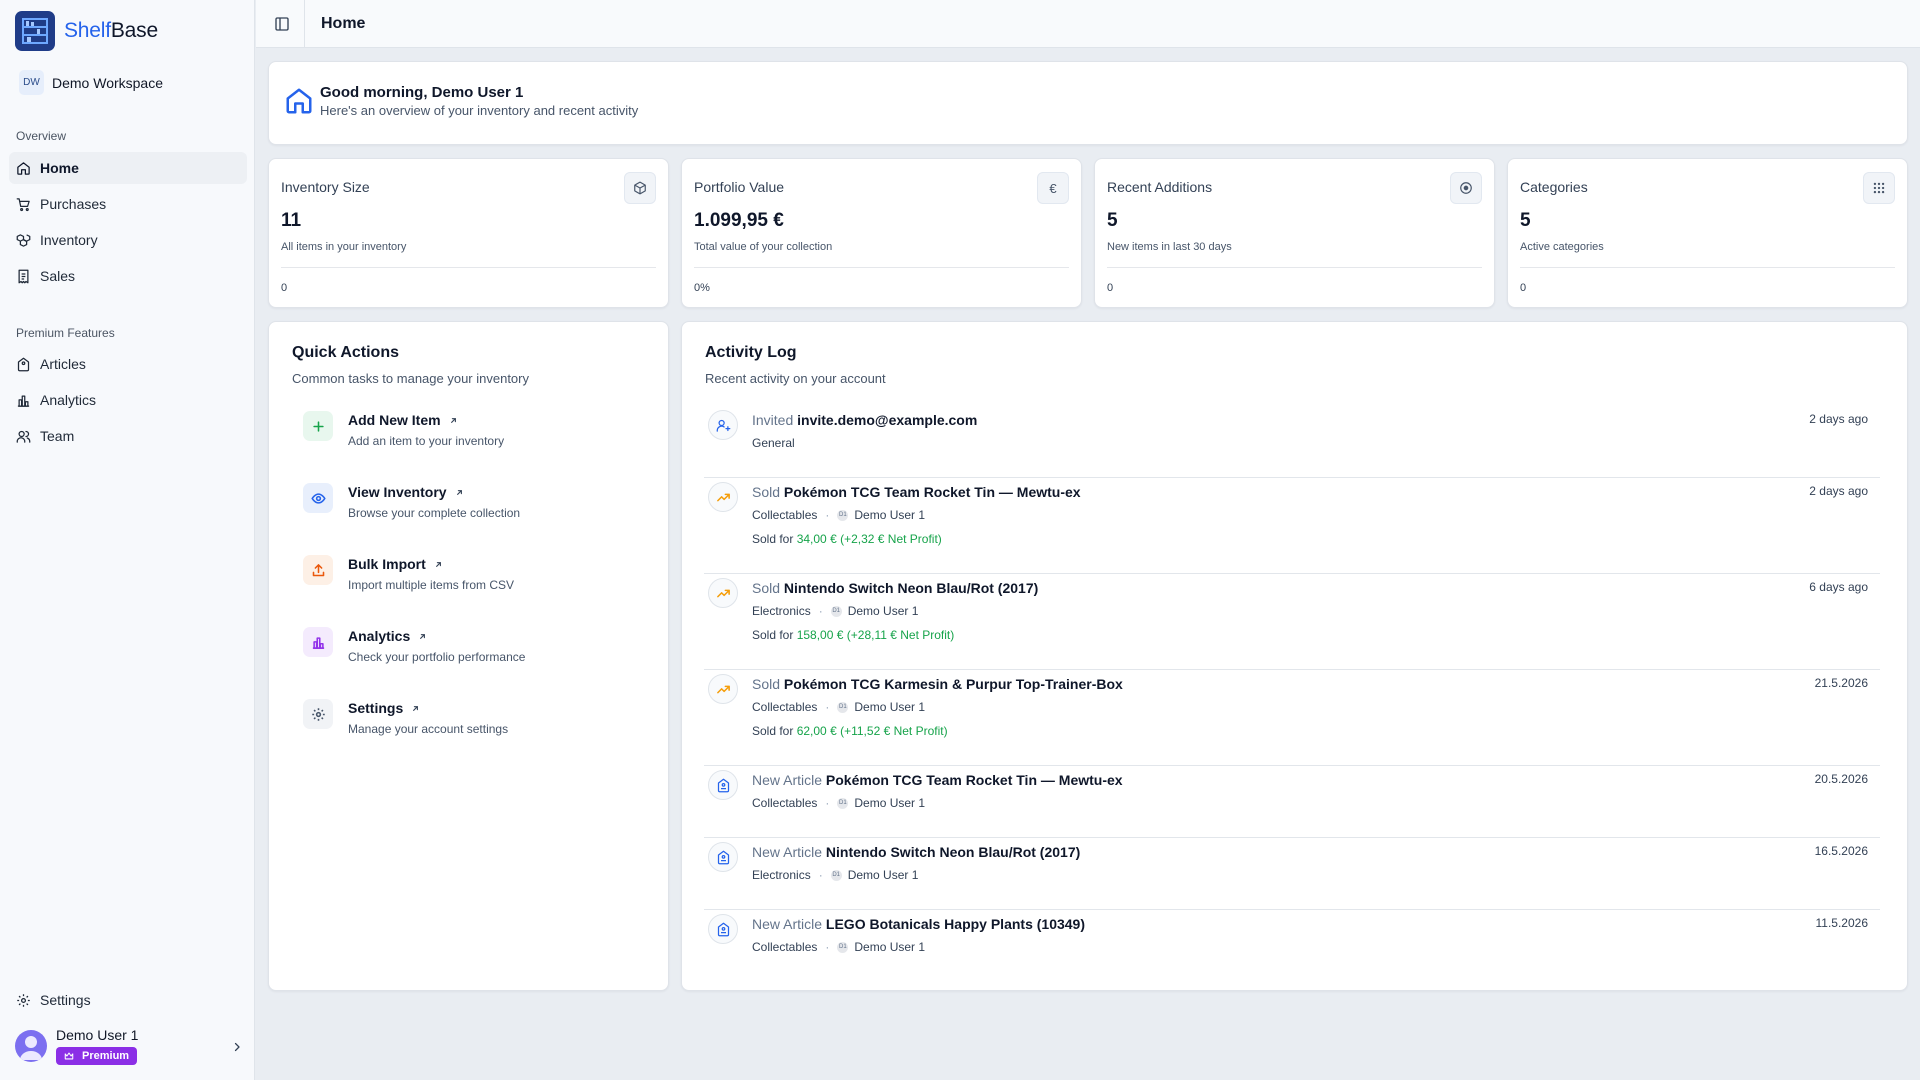 Image resolution: width=1920 pixels, height=1080 pixels. What do you see at coordinates (379, 636) in the screenshot?
I see `quick-action-title-text: Analytics` at bounding box center [379, 636].